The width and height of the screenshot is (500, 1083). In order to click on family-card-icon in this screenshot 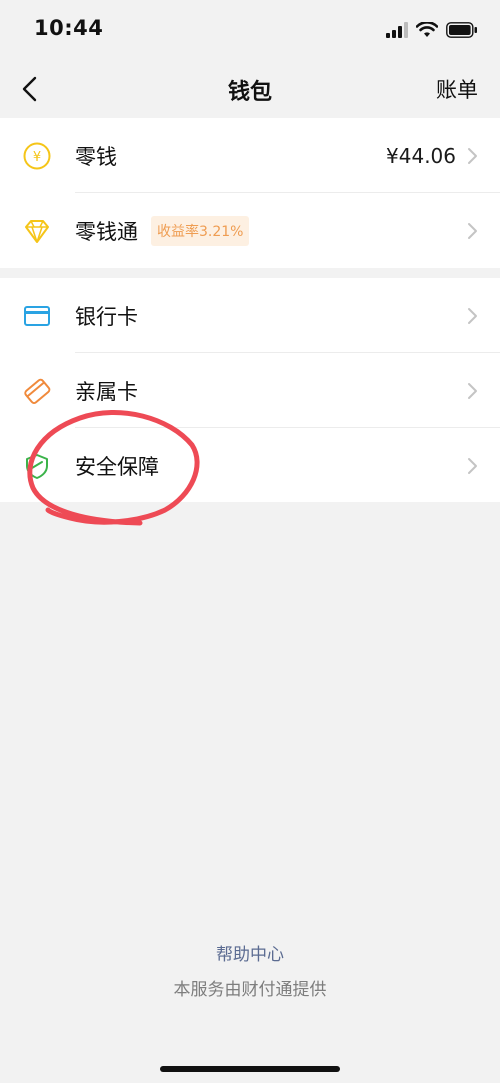, I will do `click(37, 391)`.